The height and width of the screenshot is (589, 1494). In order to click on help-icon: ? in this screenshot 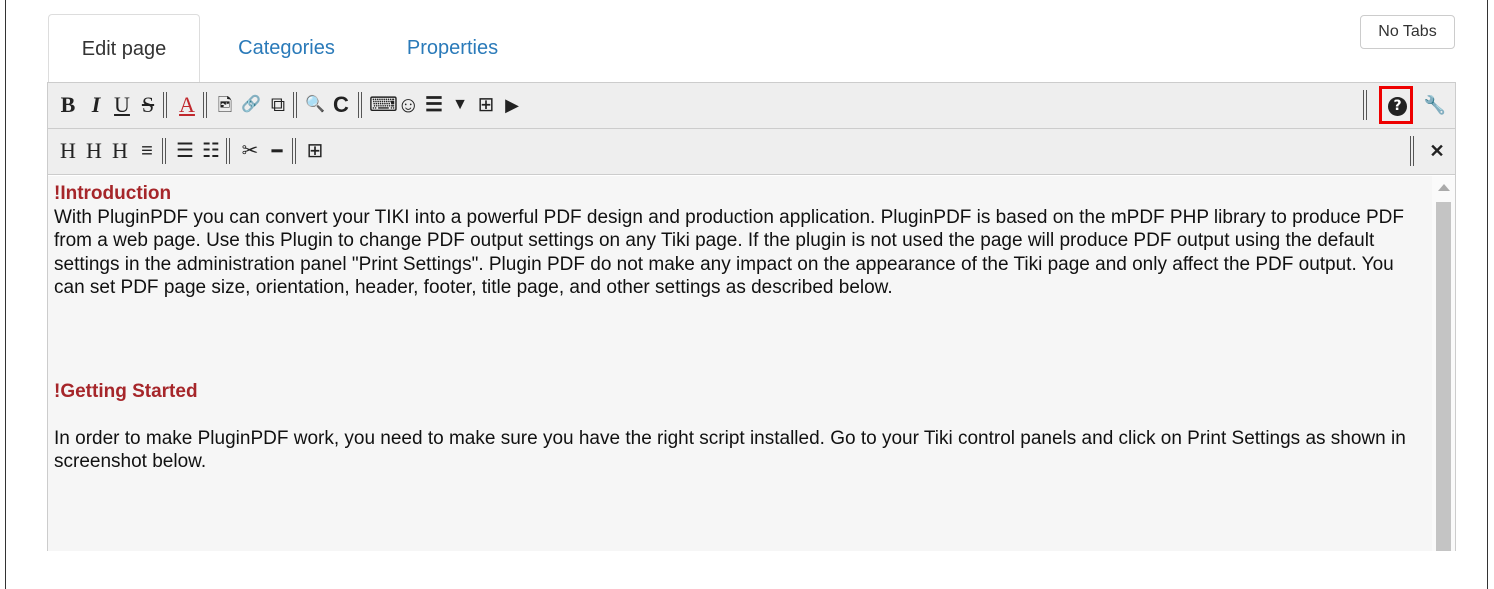, I will do `click(1397, 106)`.